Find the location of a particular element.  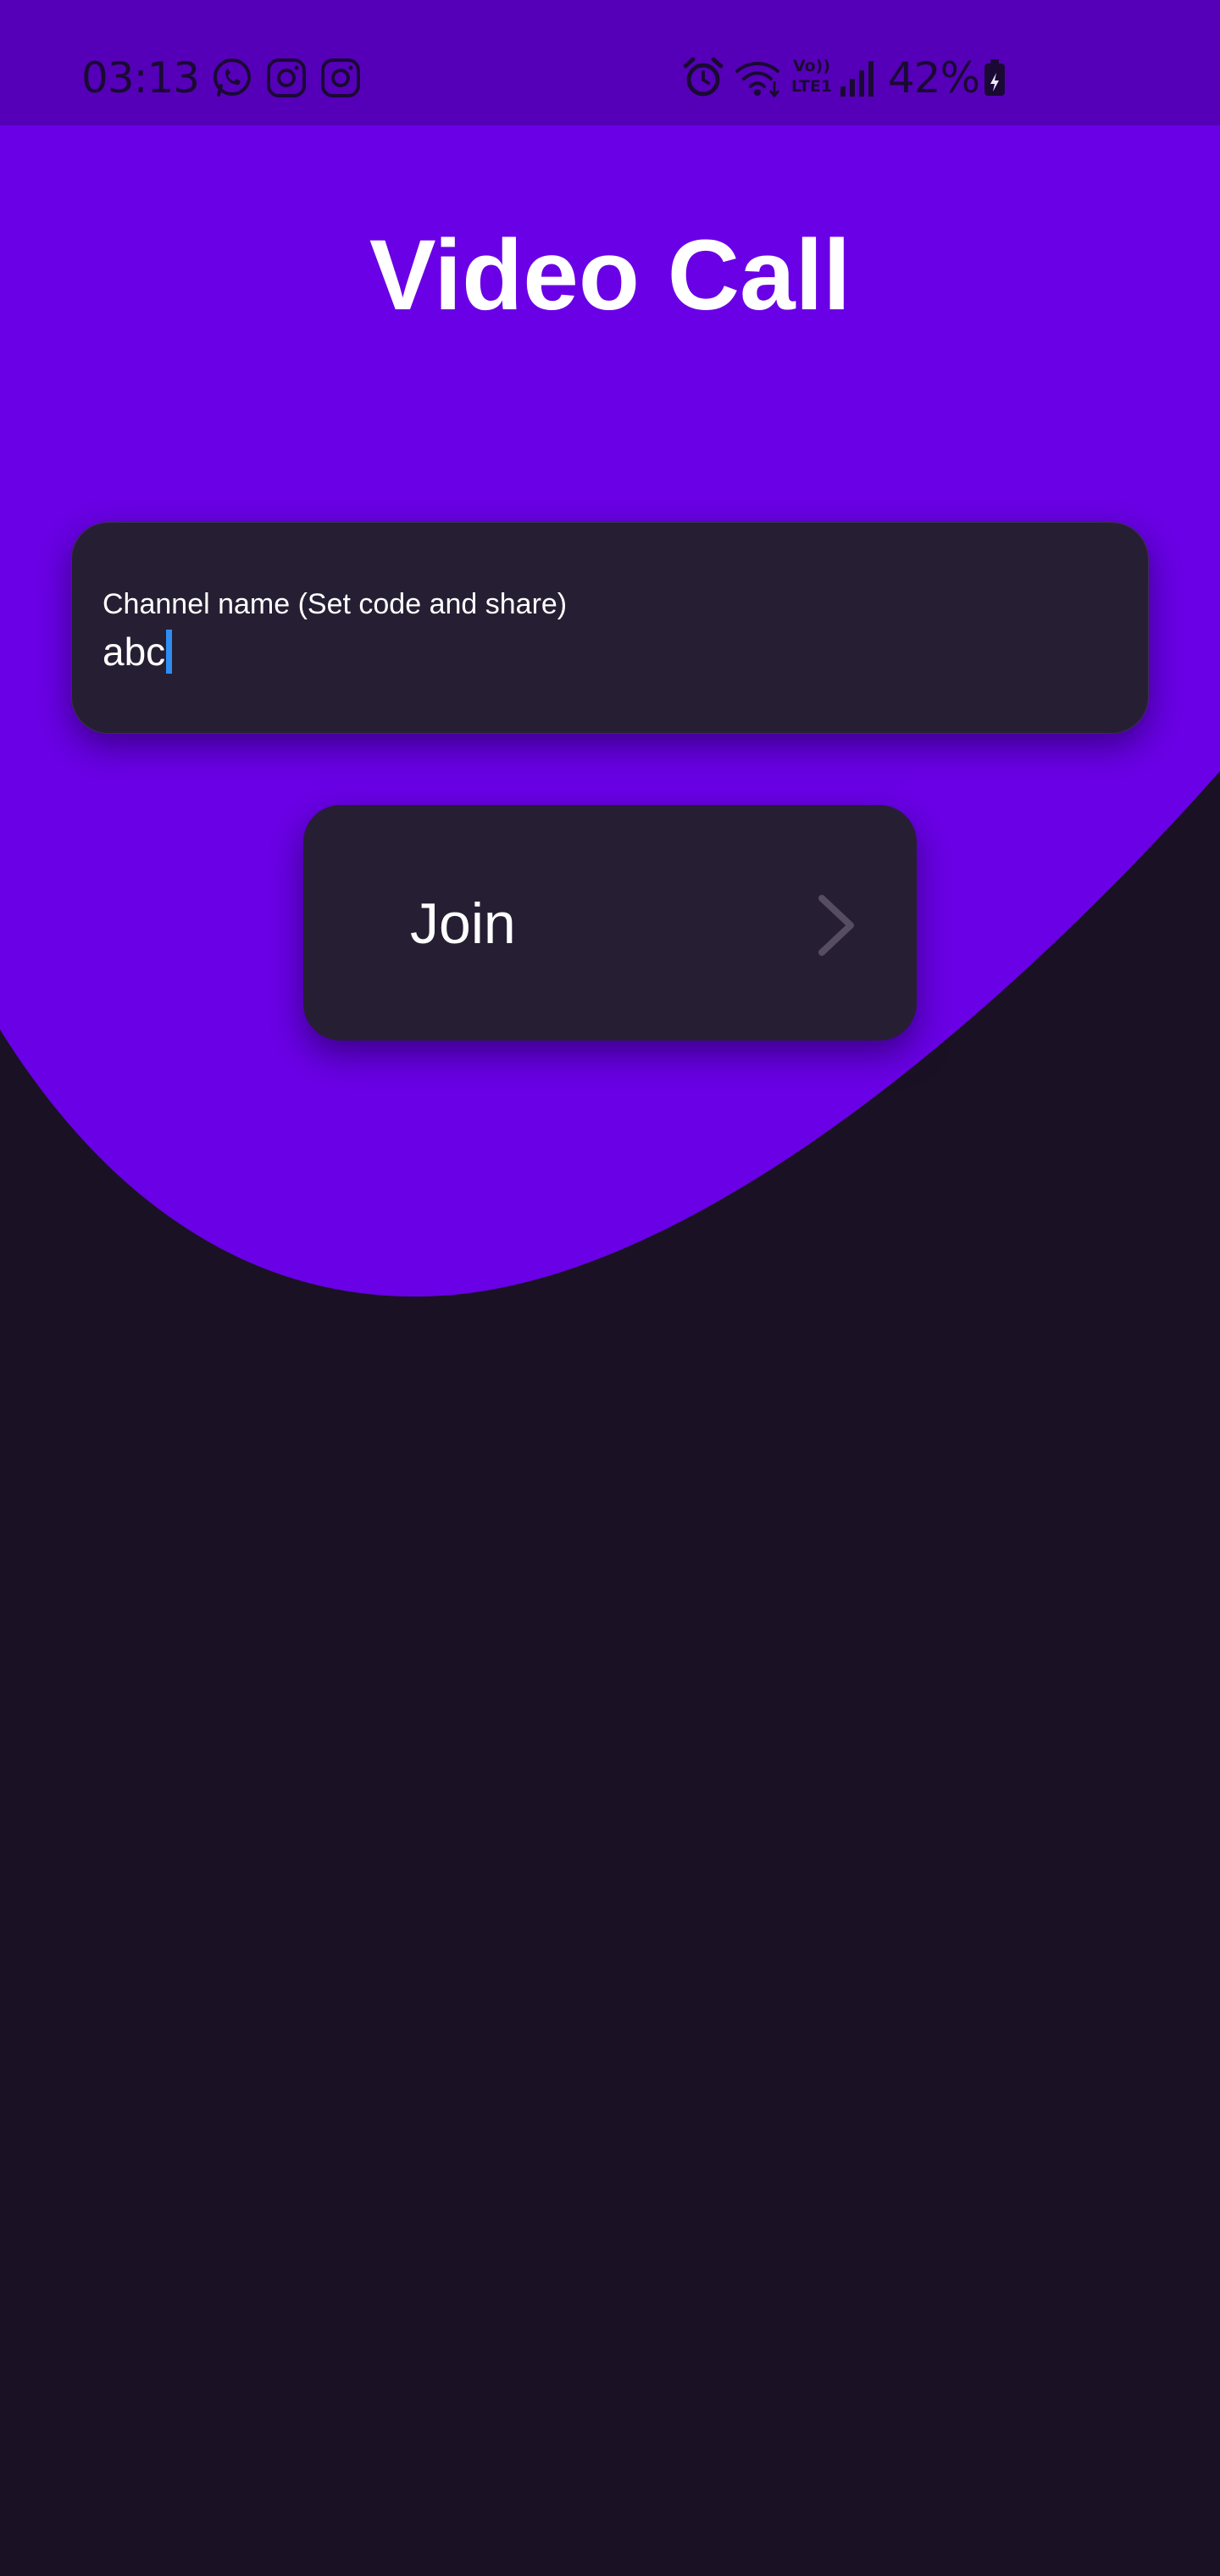

volte-lte-icon: Vo)) LTE1 is located at coordinates (811, 78).